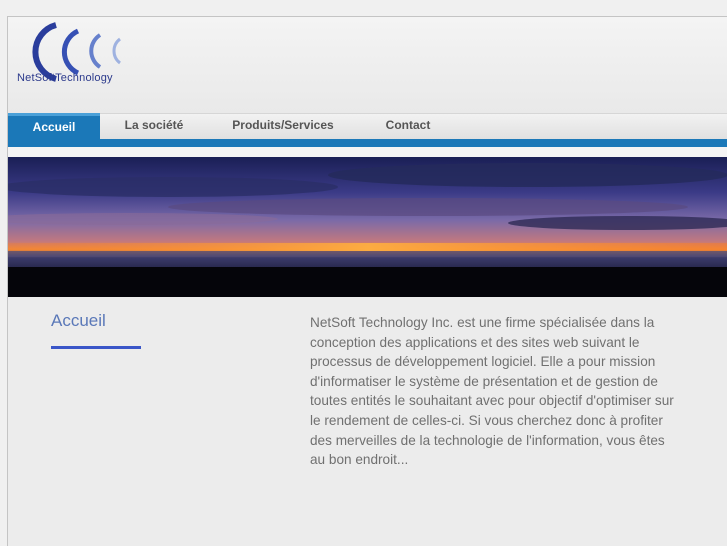  Describe the element at coordinates (54, 126) in the screenshot. I see `nav-item-accueil: Accueil` at that location.